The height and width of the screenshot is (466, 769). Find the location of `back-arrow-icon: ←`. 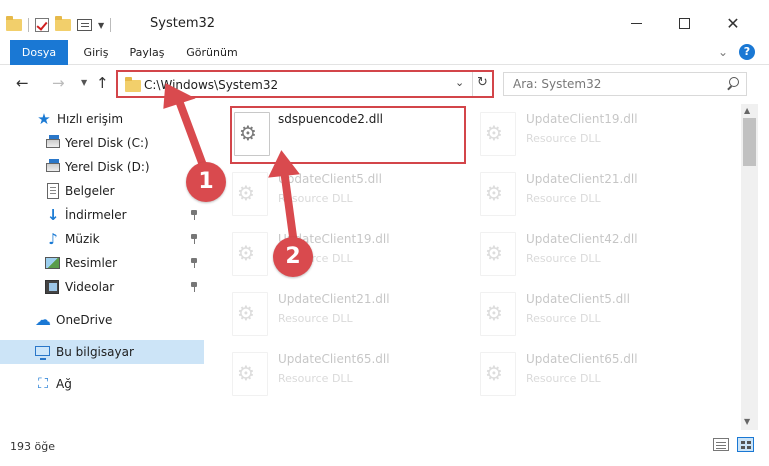

back-arrow-icon: ← is located at coordinates (22, 83).